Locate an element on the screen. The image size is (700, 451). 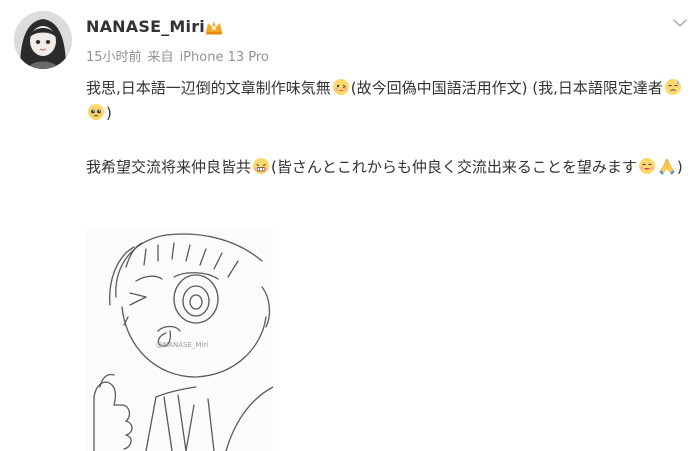
pleading-emoji-icon is located at coordinates (96, 112).